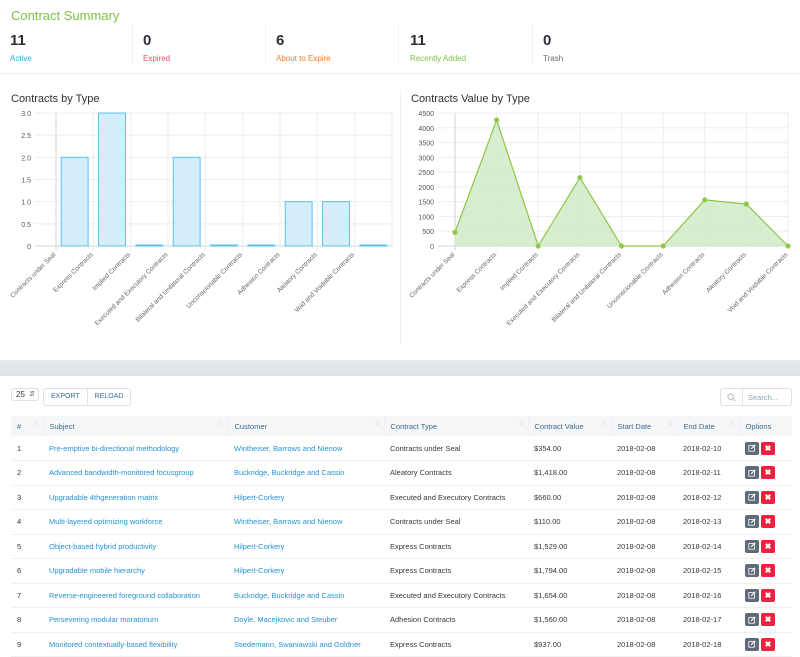  What do you see at coordinates (135, 546) in the screenshot?
I see `subject-link: Object-based hybrid productivity` at bounding box center [135, 546].